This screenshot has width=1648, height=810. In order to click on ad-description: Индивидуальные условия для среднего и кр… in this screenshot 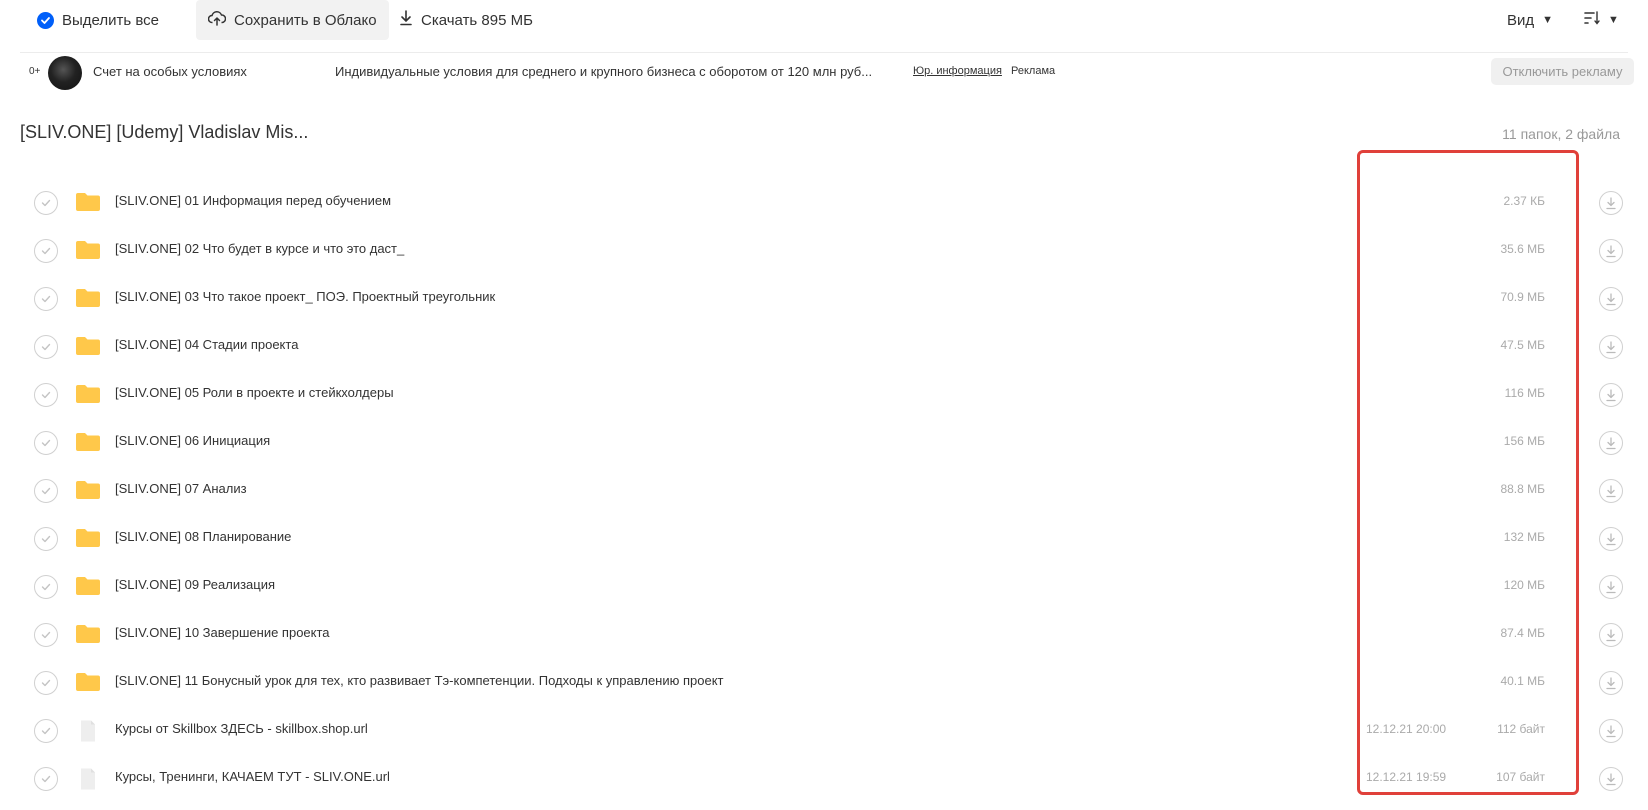, I will do `click(603, 71)`.